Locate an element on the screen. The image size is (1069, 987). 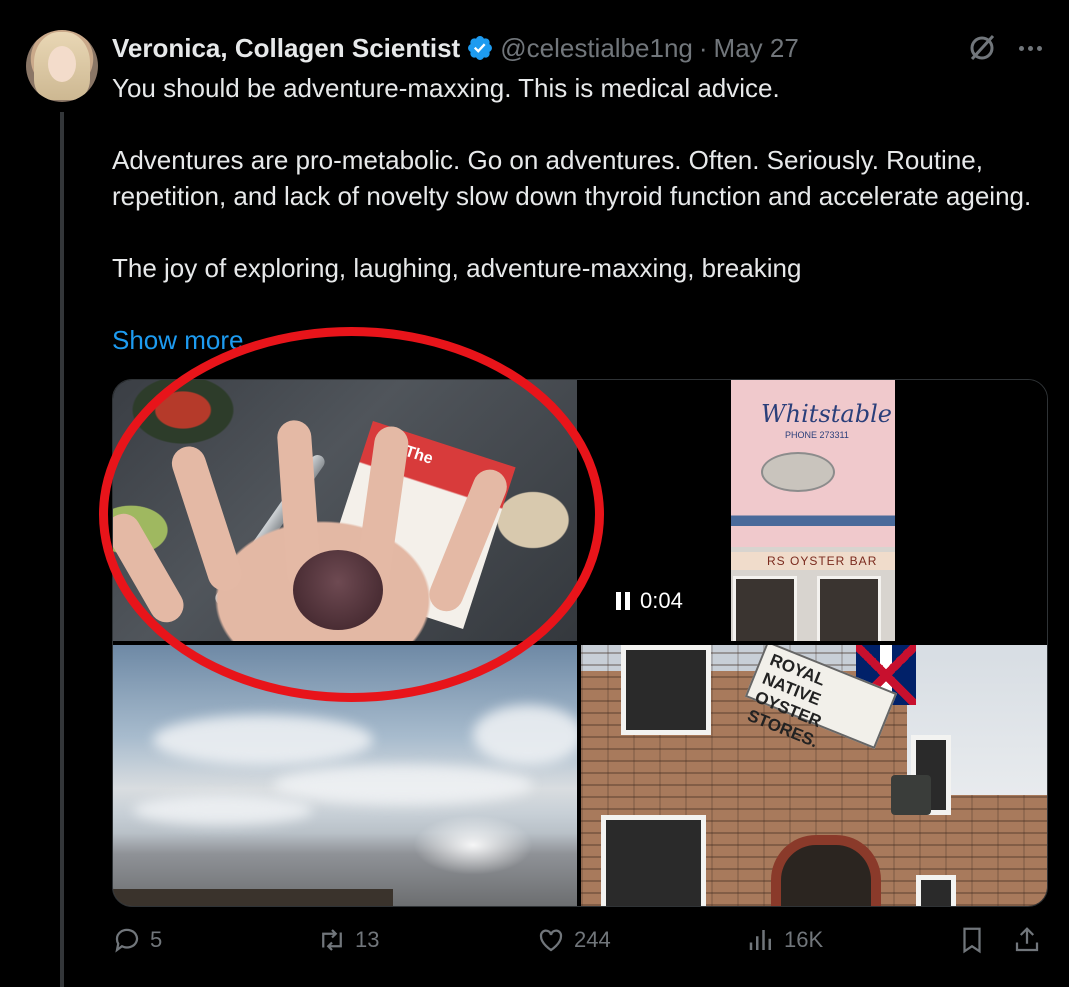
tweet-actions: 5 13 244 16K is located at coordinates (579, 945).